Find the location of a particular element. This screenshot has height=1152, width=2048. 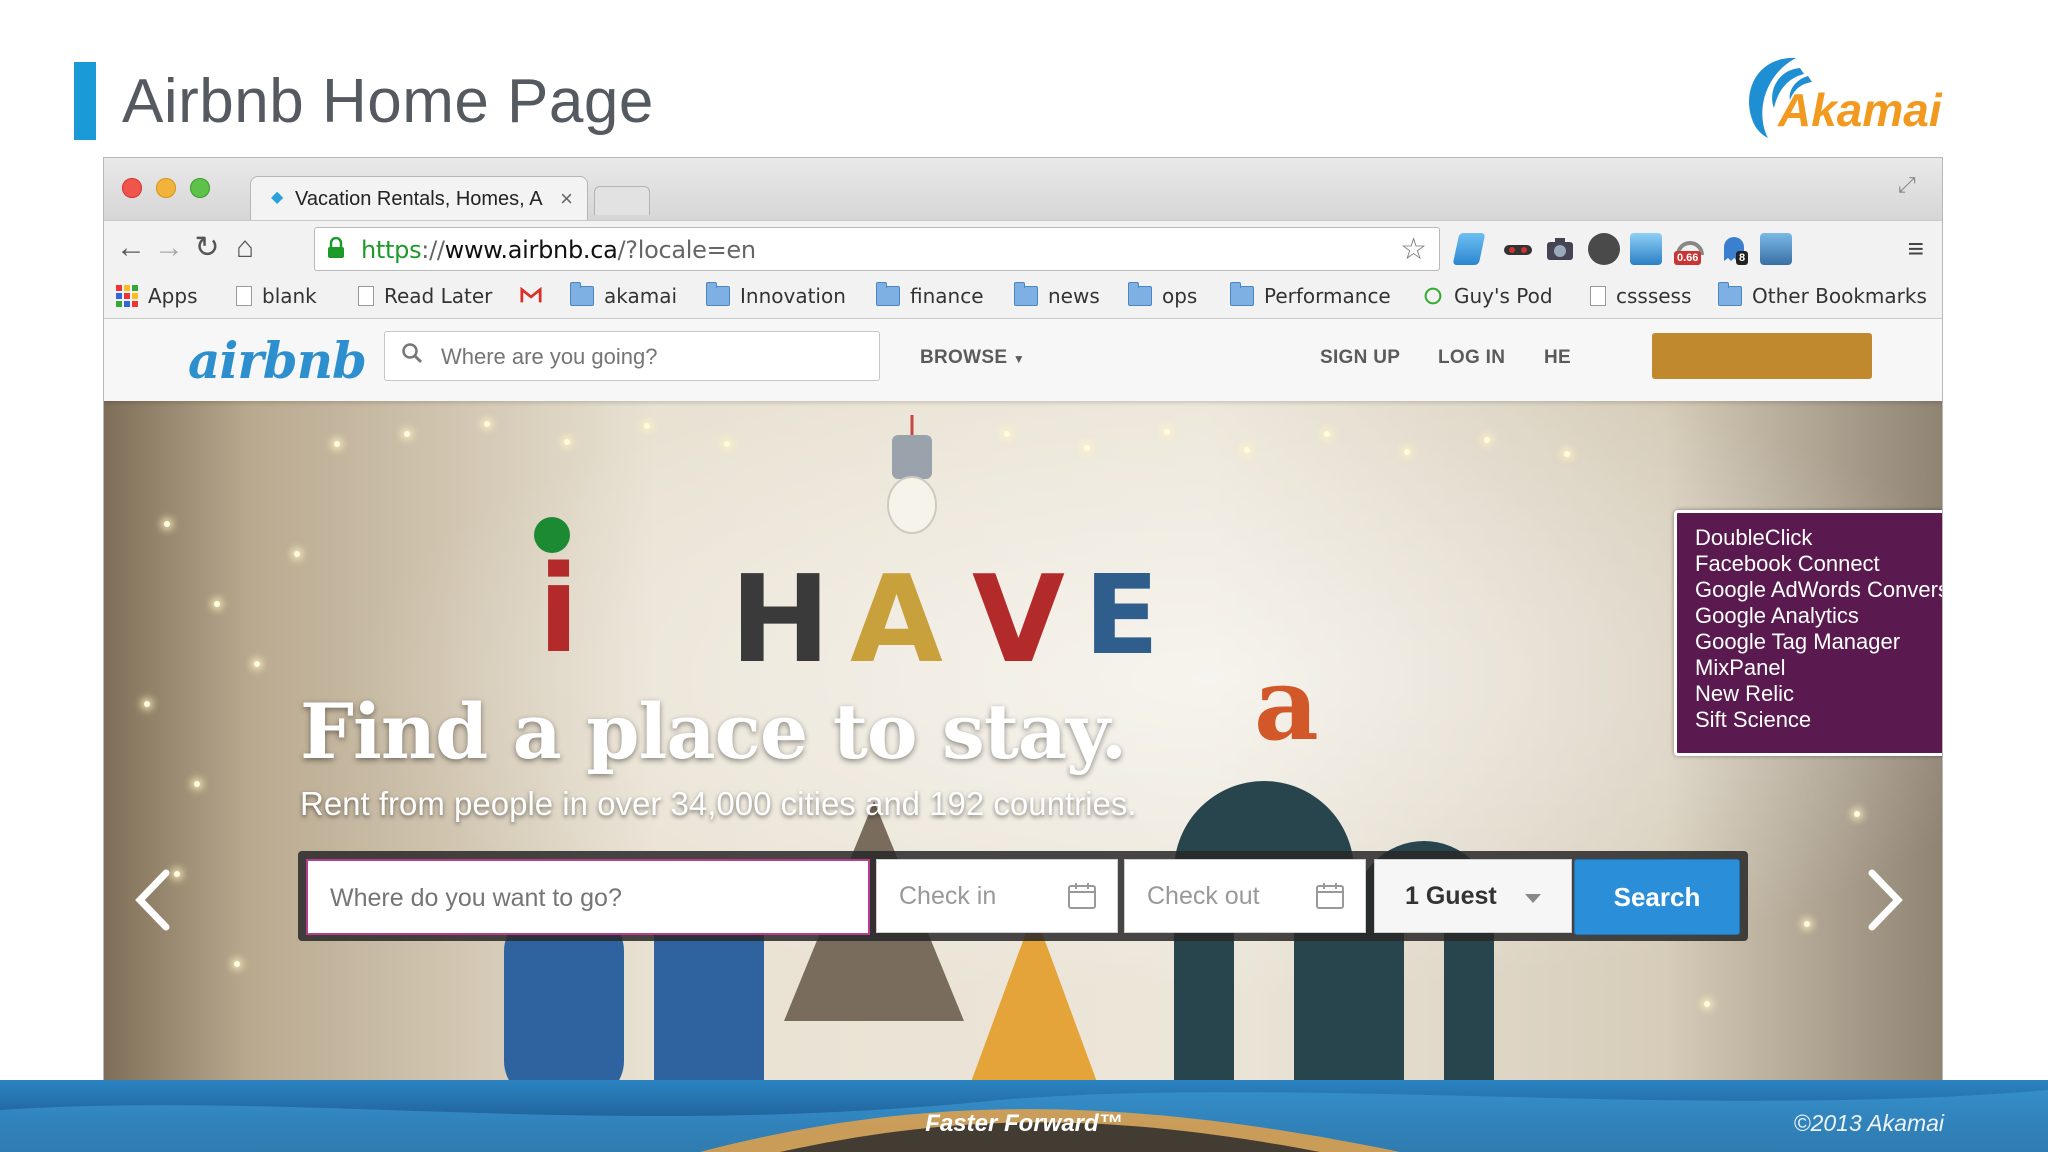

bookmark-label: Other Bookmarks is located at coordinates (1839, 296).